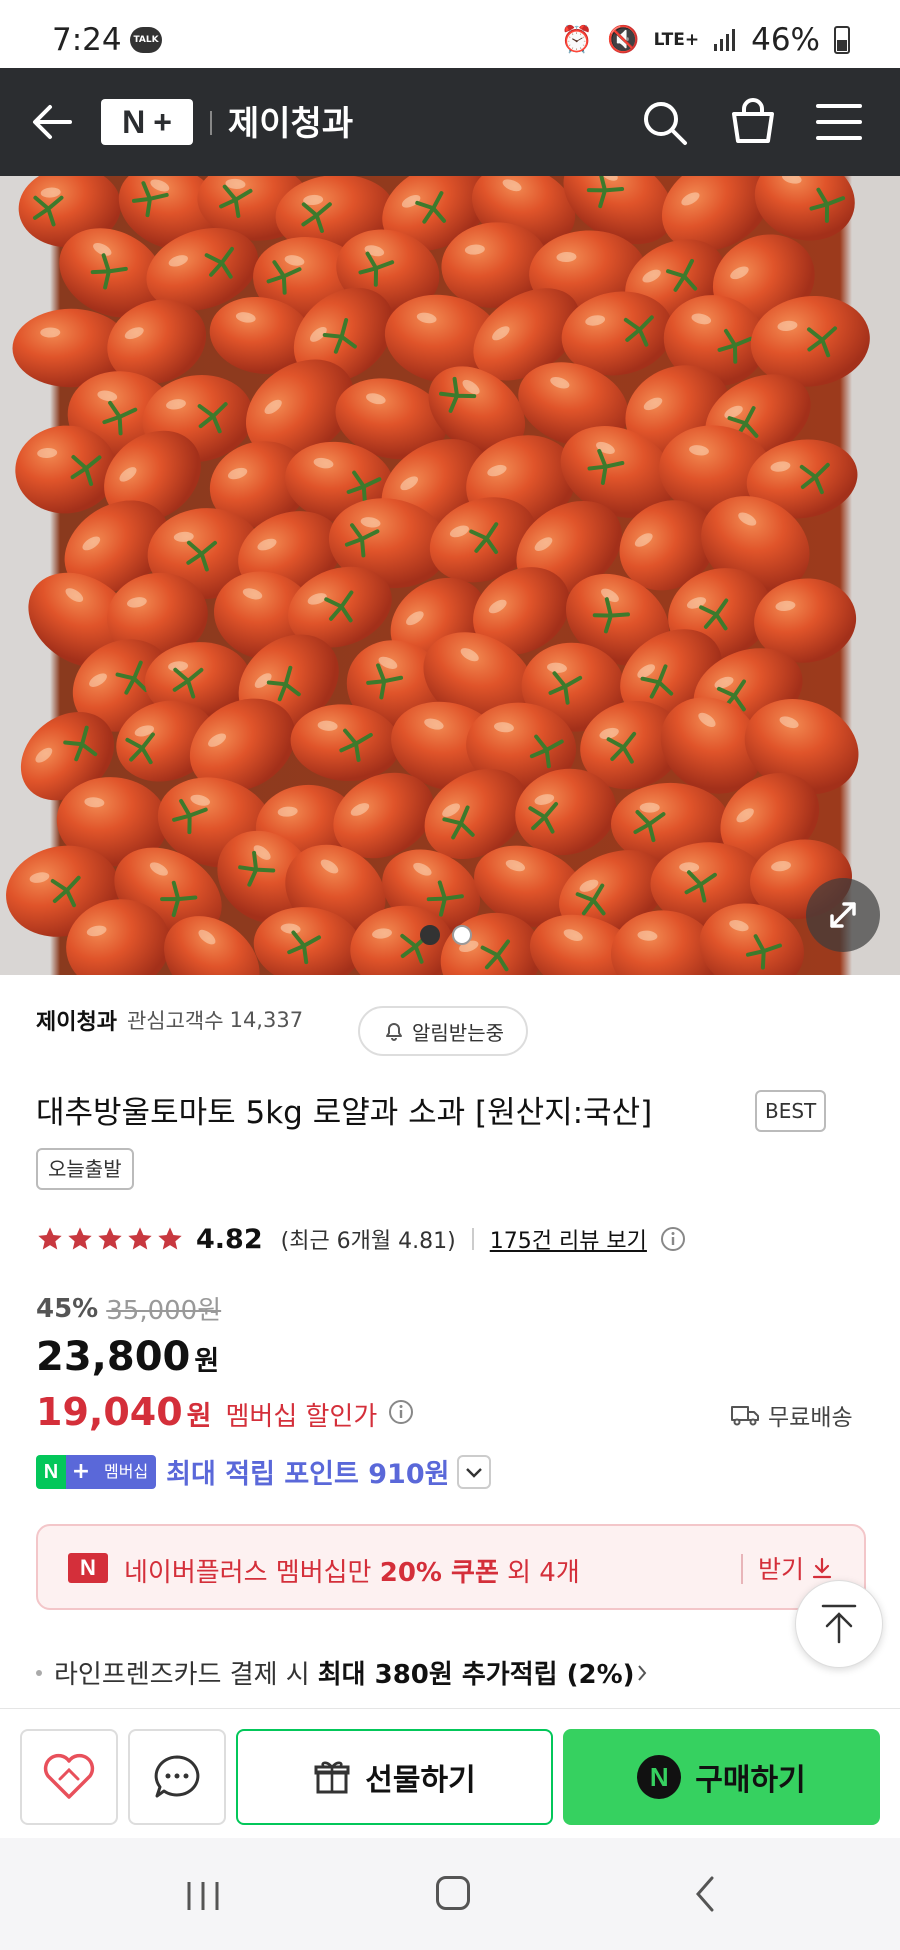 This screenshot has height=1950, width=900. What do you see at coordinates (781, 1569) in the screenshot?
I see `coupon-get-label: 받기` at bounding box center [781, 1569].